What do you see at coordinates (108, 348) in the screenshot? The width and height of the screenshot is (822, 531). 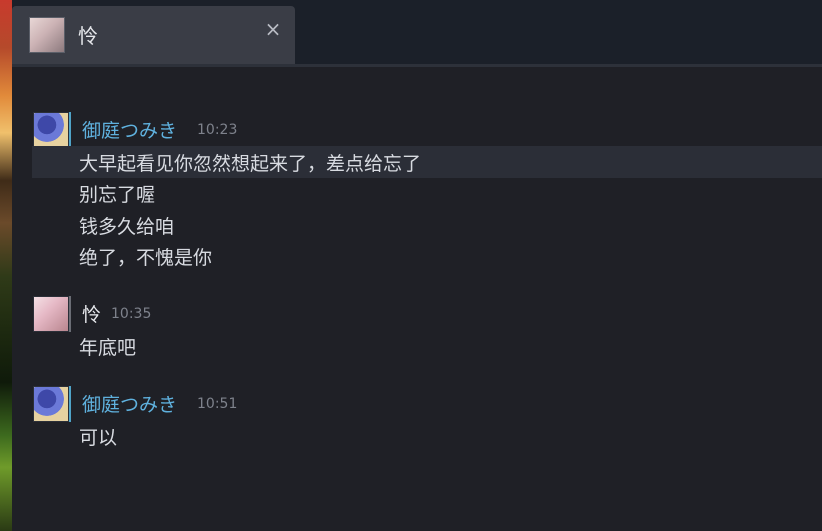 I see `message-text: 年底吧` at bounding box center [108, 348].